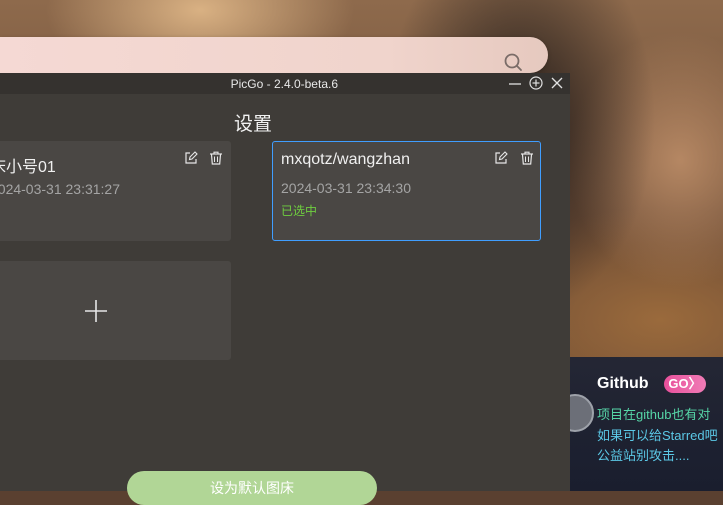  What do you see at coordinates (60, 189) in the screenshot?
I see `card-time: 2024-03-31 23:31:27` at bounding box center [60, 189].